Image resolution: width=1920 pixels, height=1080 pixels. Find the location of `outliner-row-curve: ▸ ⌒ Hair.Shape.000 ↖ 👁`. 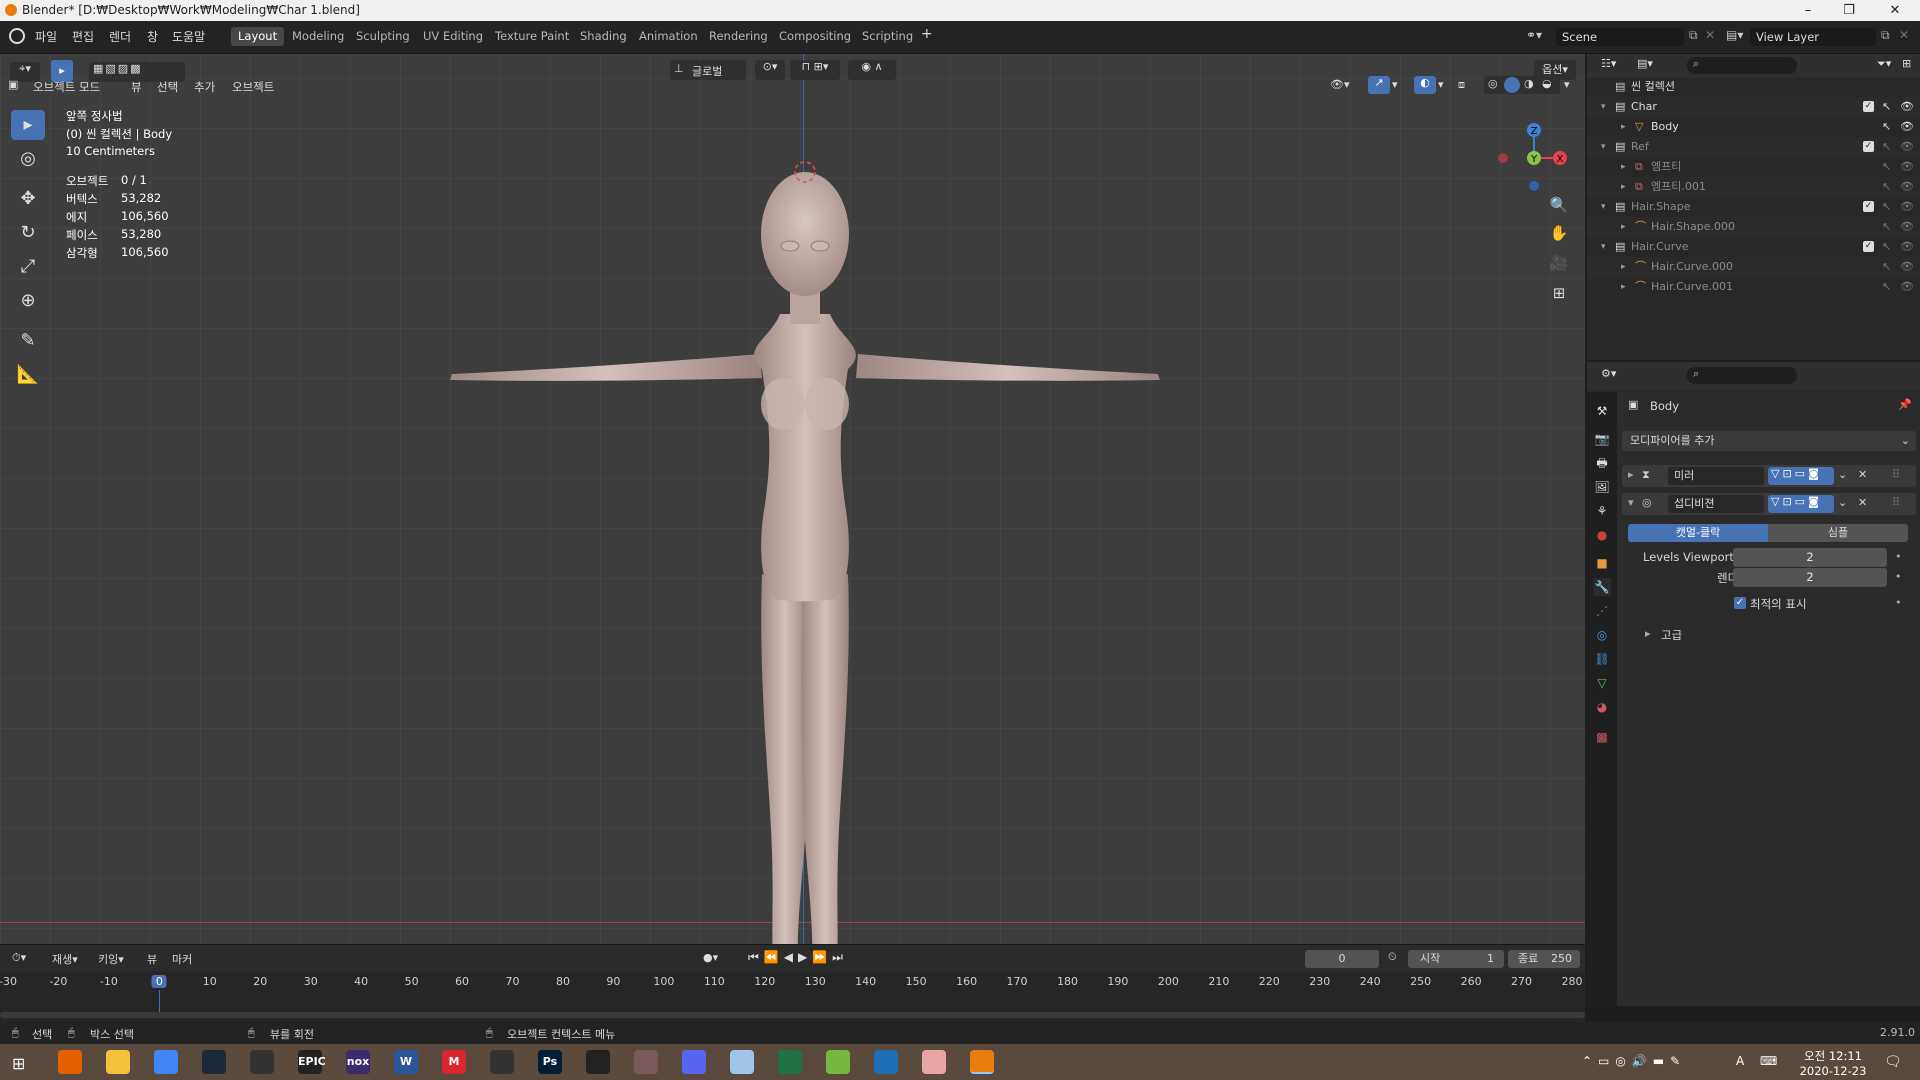

outliner-row-curve: ▸ ⌒ Hair.Shape.000 ↖ 👁 is located at coordinates (1753, 227).